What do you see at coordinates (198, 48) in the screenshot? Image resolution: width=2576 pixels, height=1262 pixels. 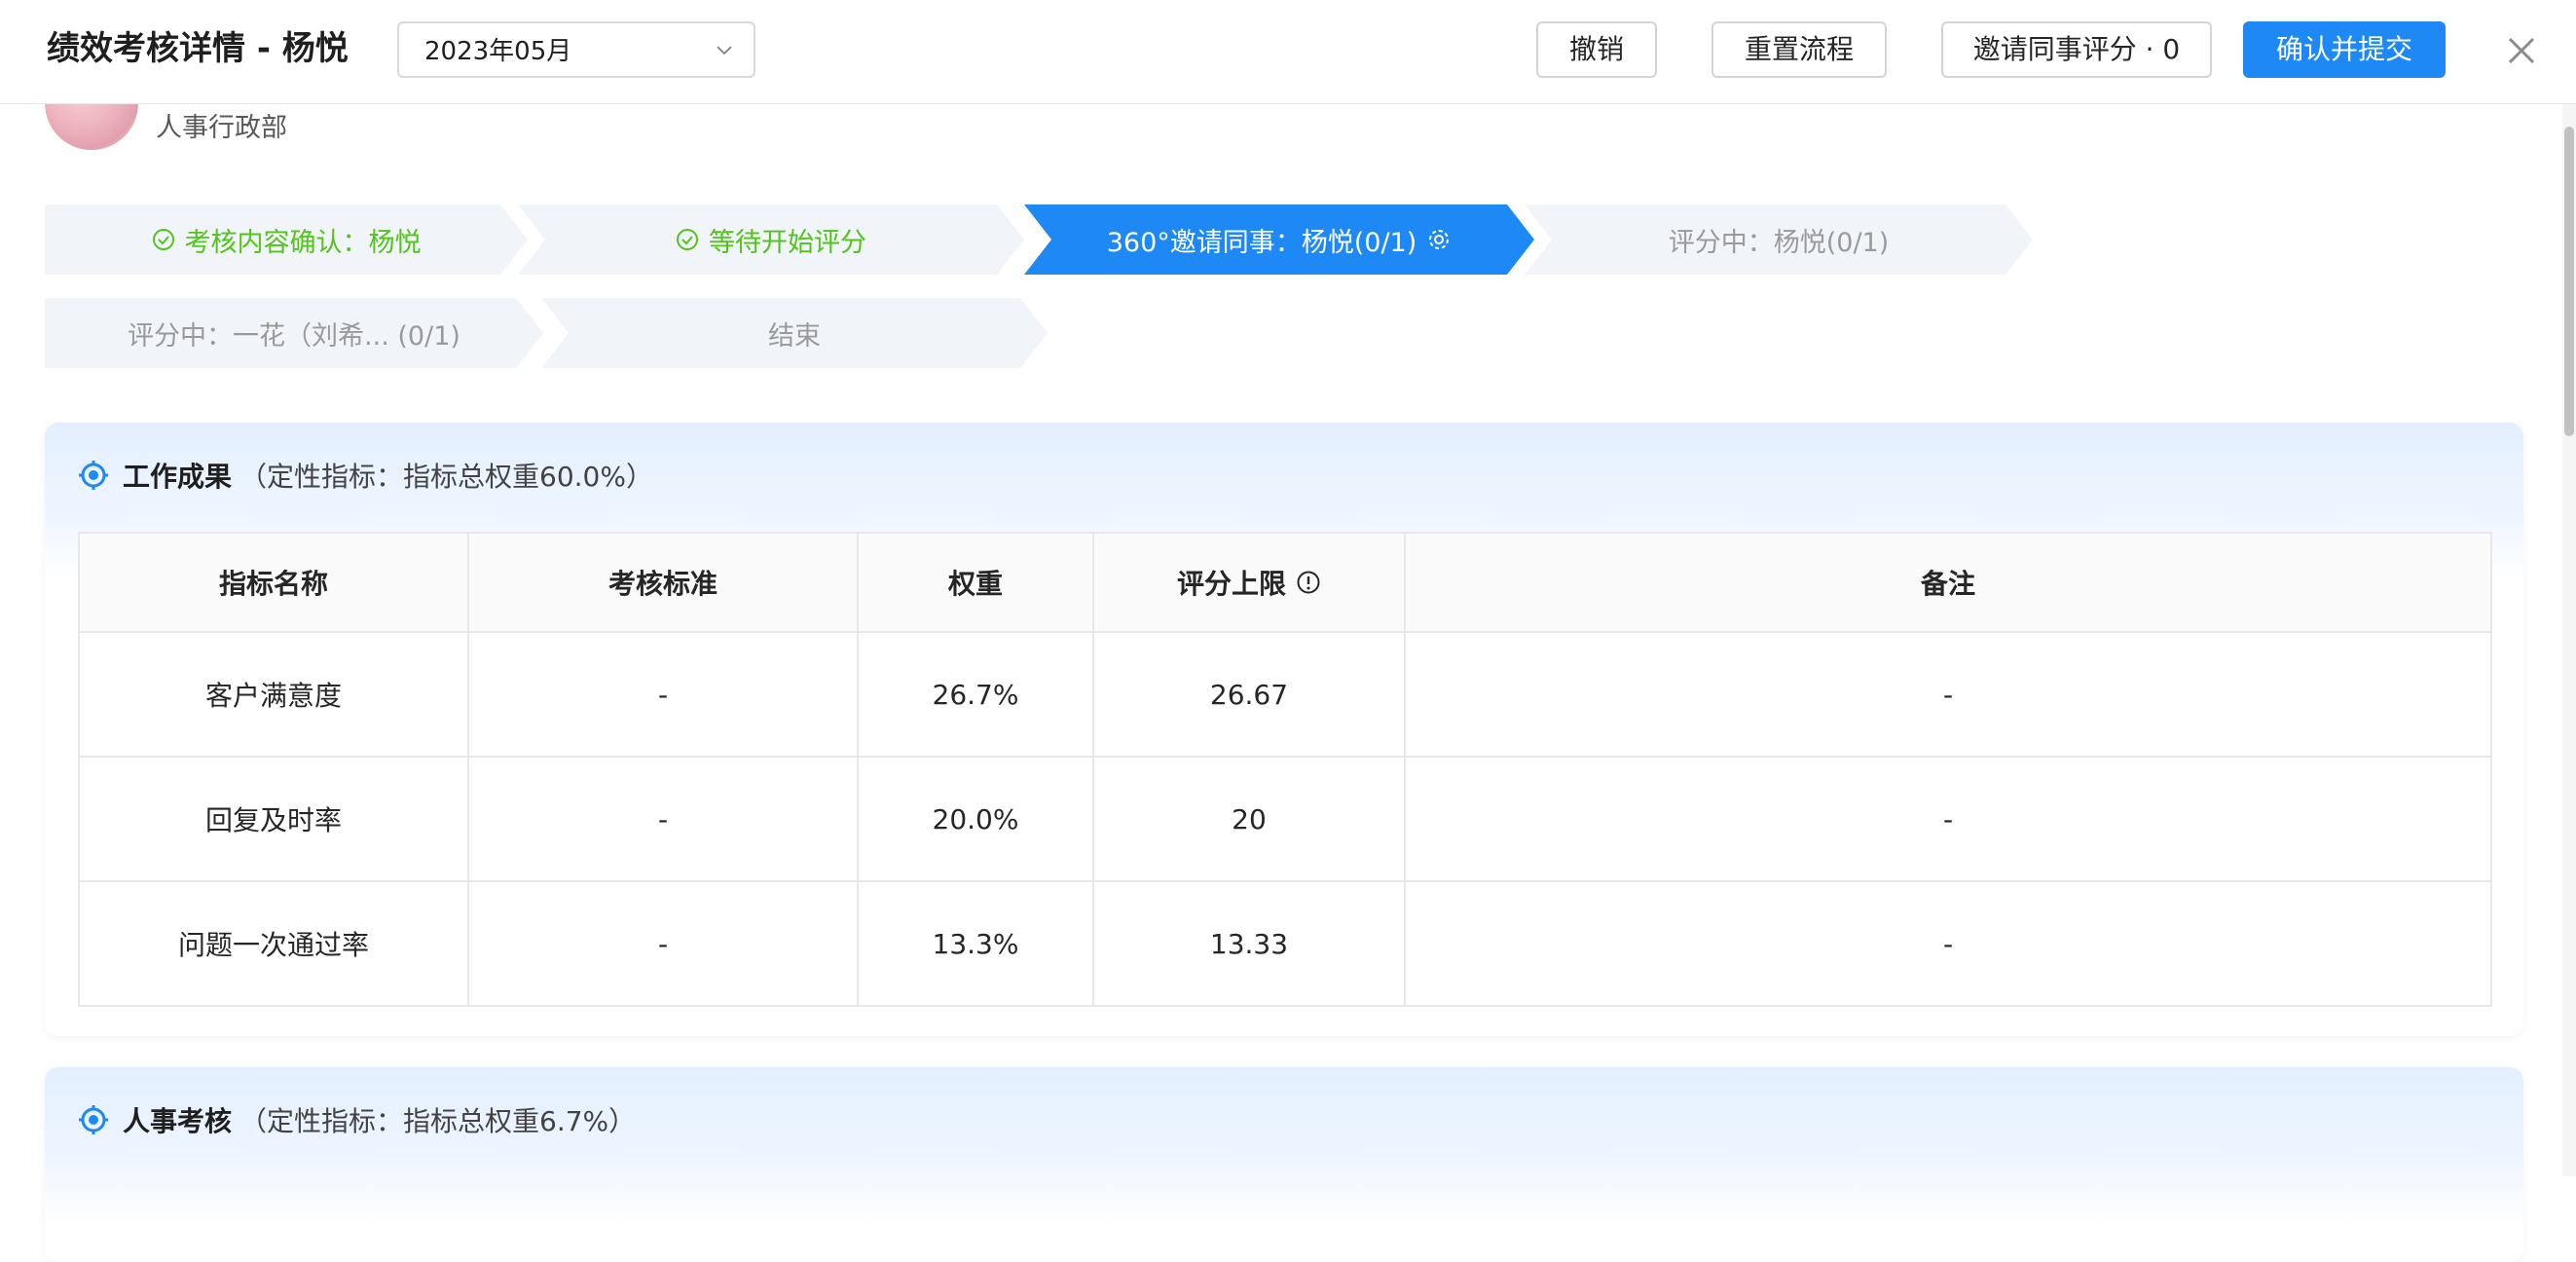 I see `page-title: 绩效考核详情 - 杨悦` at bounding box center [198, 48].